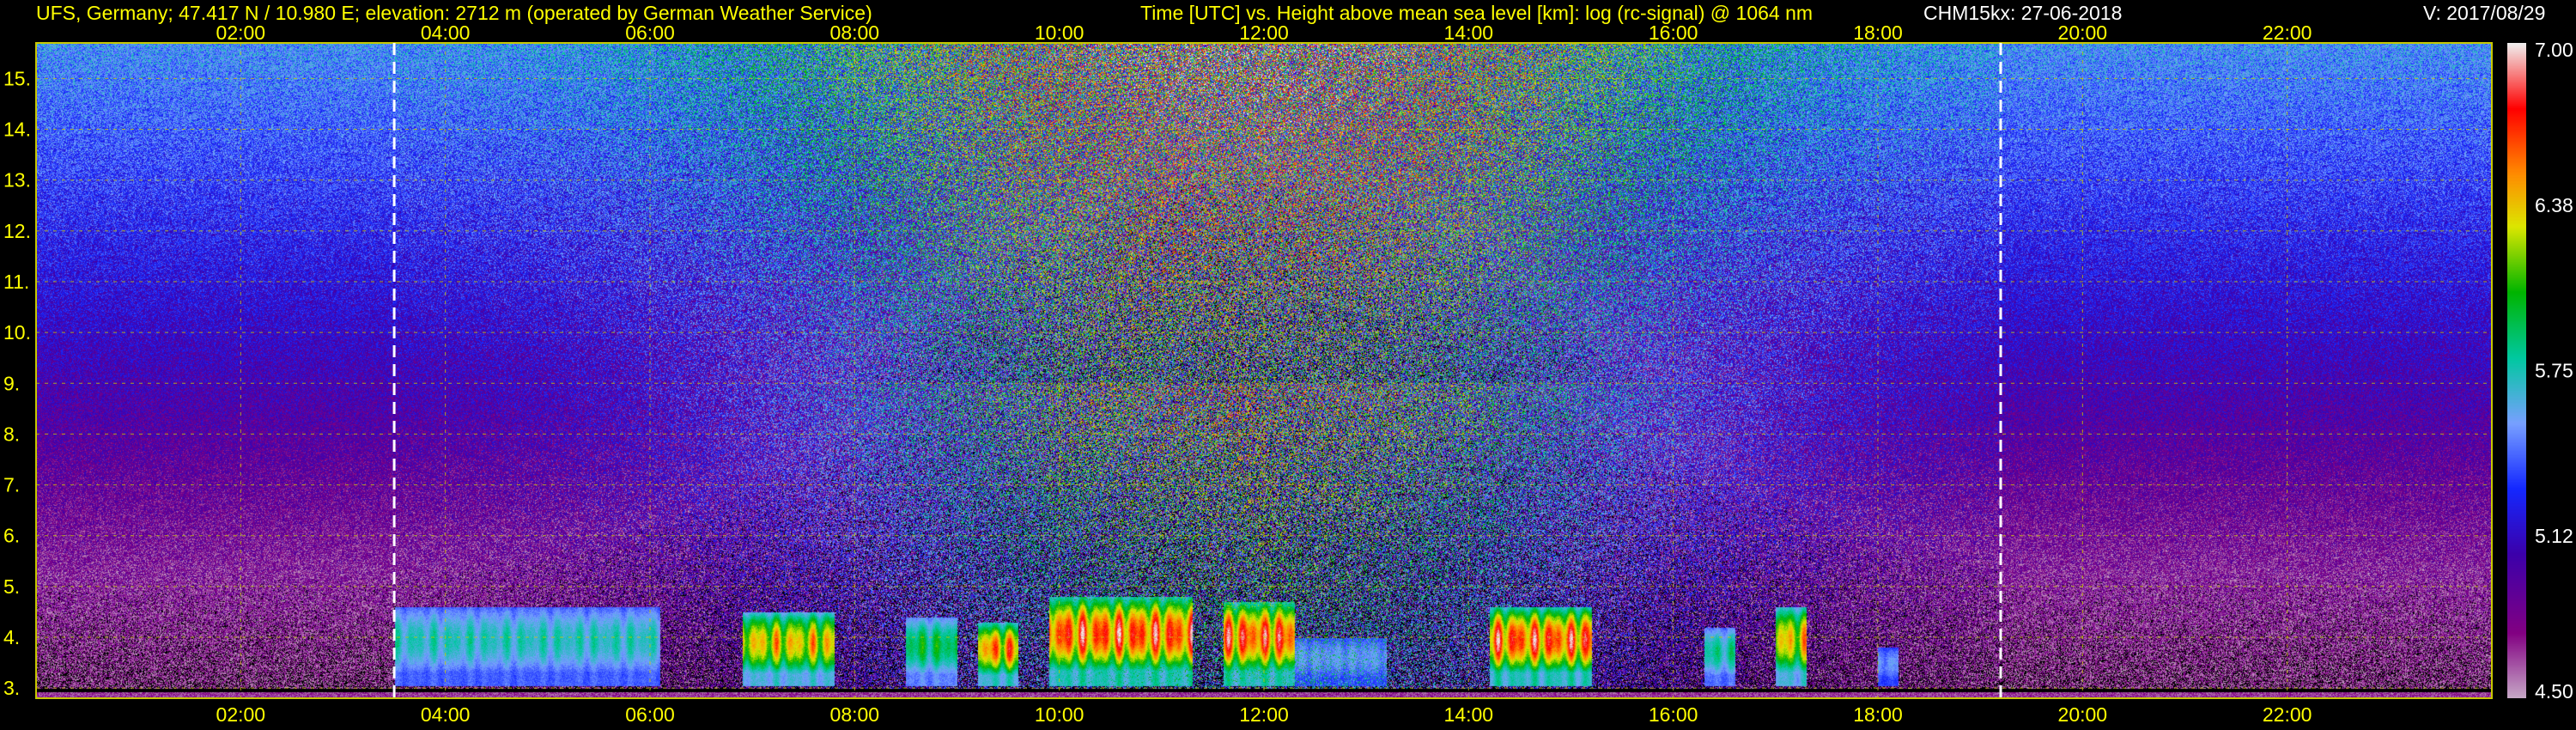 Image resolution: width=2576 pixels, height=730 pixels. I want to click on y-tick-label: 12., so click(17, 231).